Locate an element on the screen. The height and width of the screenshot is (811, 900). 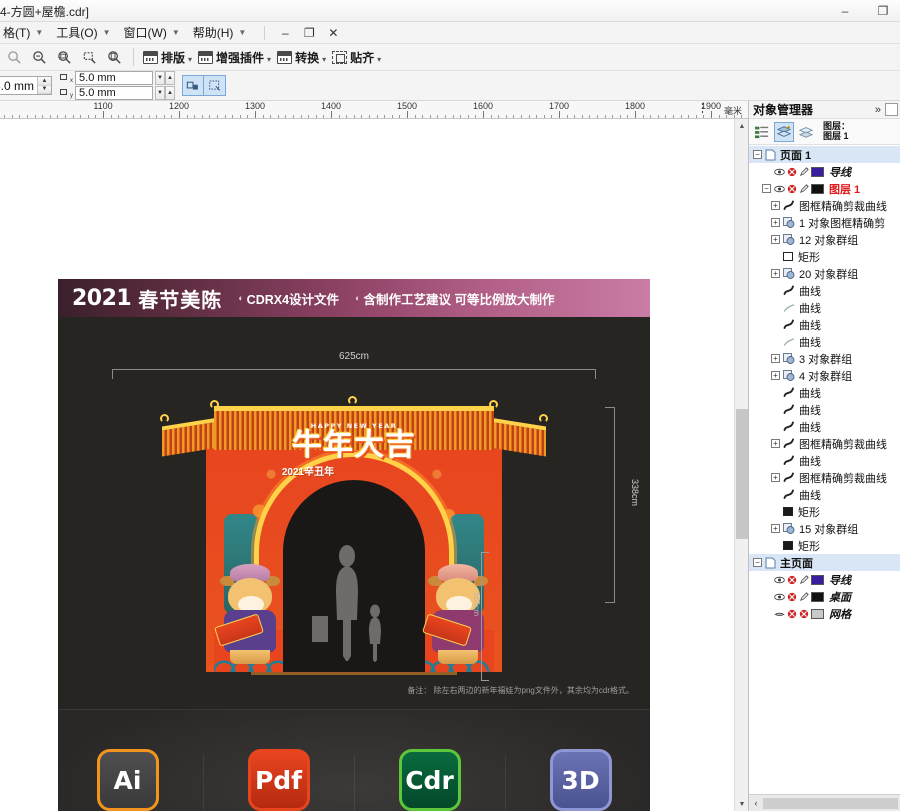
object-tree-row: − 图层 1 is located at coordinates (824, 188).